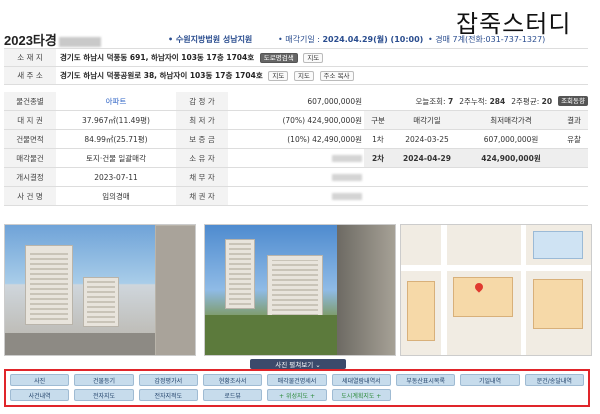  Describe the element at coordinates (347, 158) in the screenshot. I see `redacted-owner` at that location.